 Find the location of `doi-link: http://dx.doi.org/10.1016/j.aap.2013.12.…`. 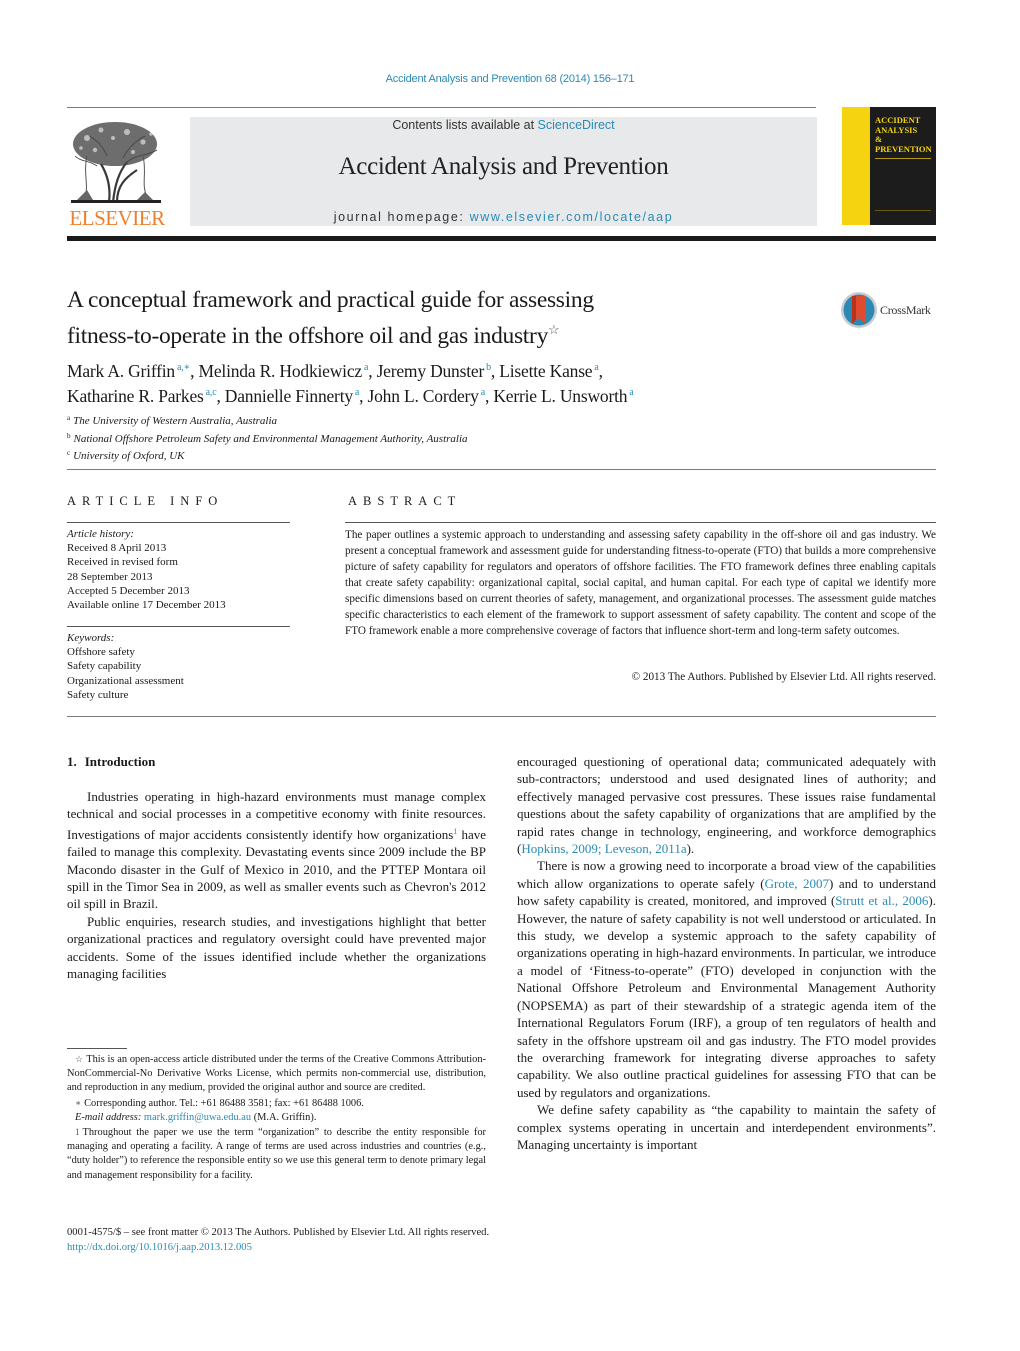

doi-link: http://dx.doi.org/10.1016/j.aap.2013.12.… is located at coordinates (367, 1248).